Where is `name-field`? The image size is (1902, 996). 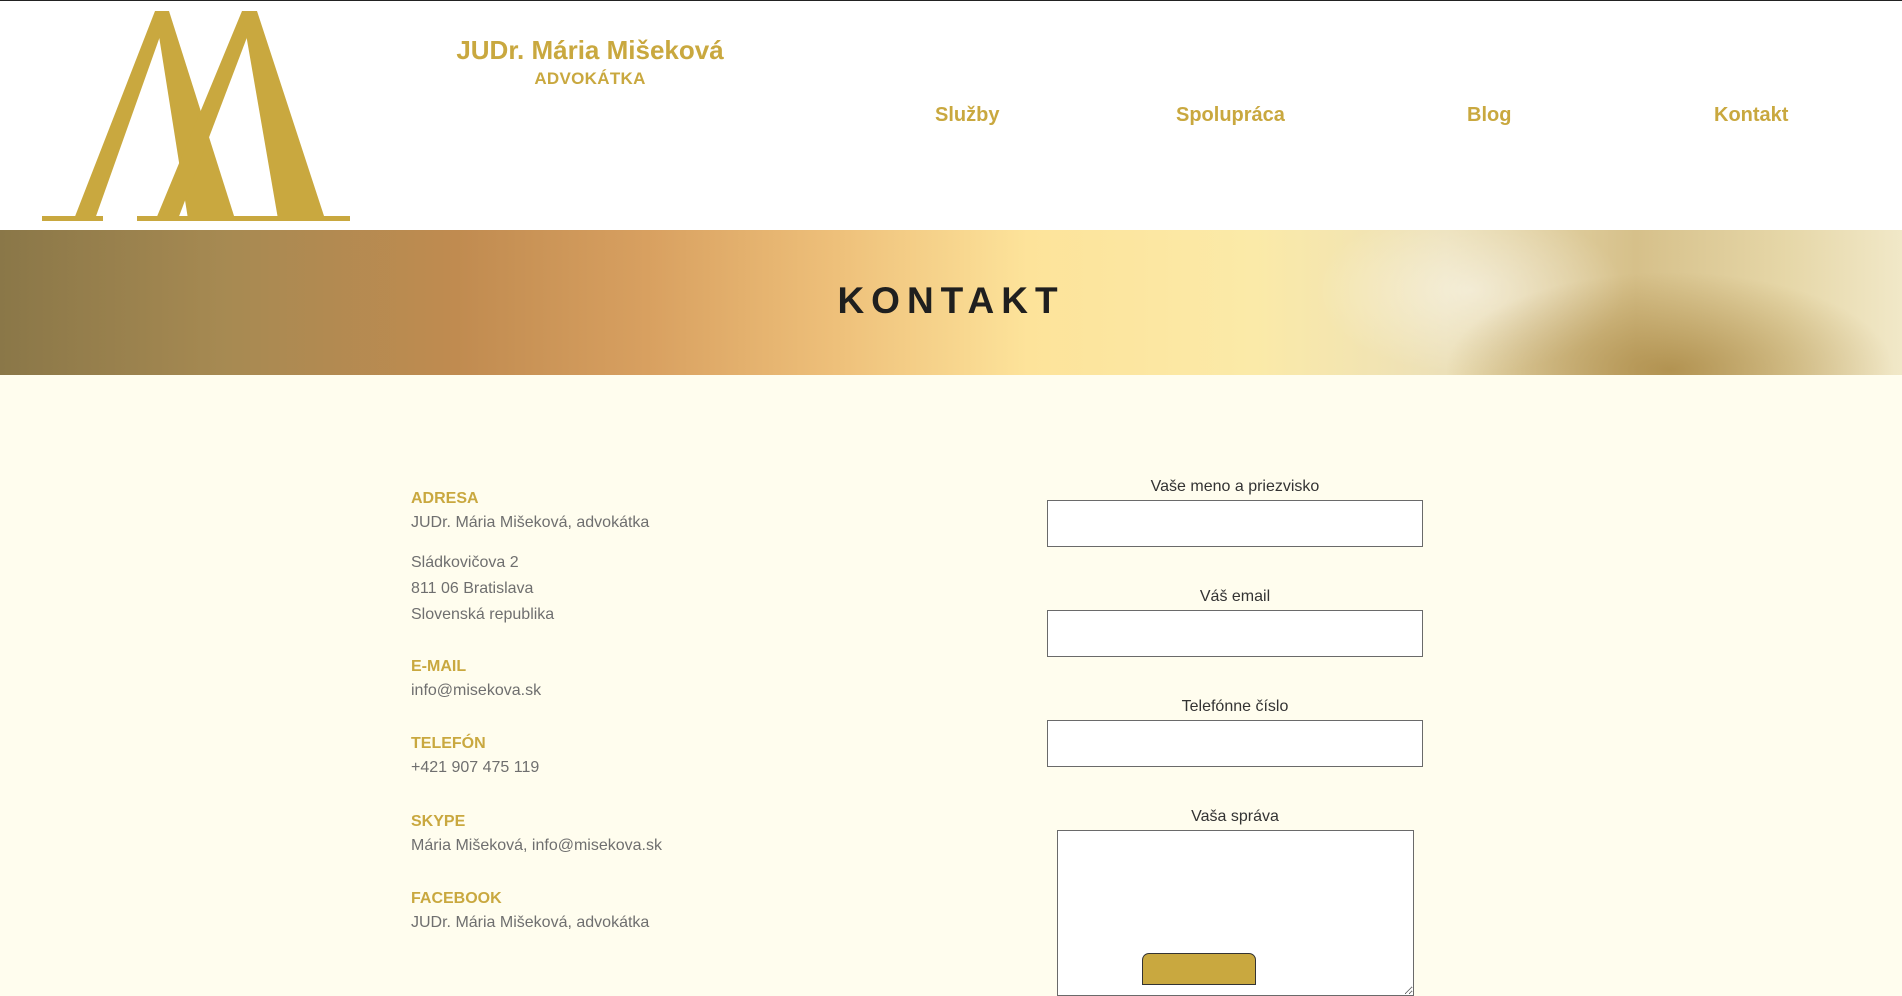
name-field is located at coordinates (1235, 523).